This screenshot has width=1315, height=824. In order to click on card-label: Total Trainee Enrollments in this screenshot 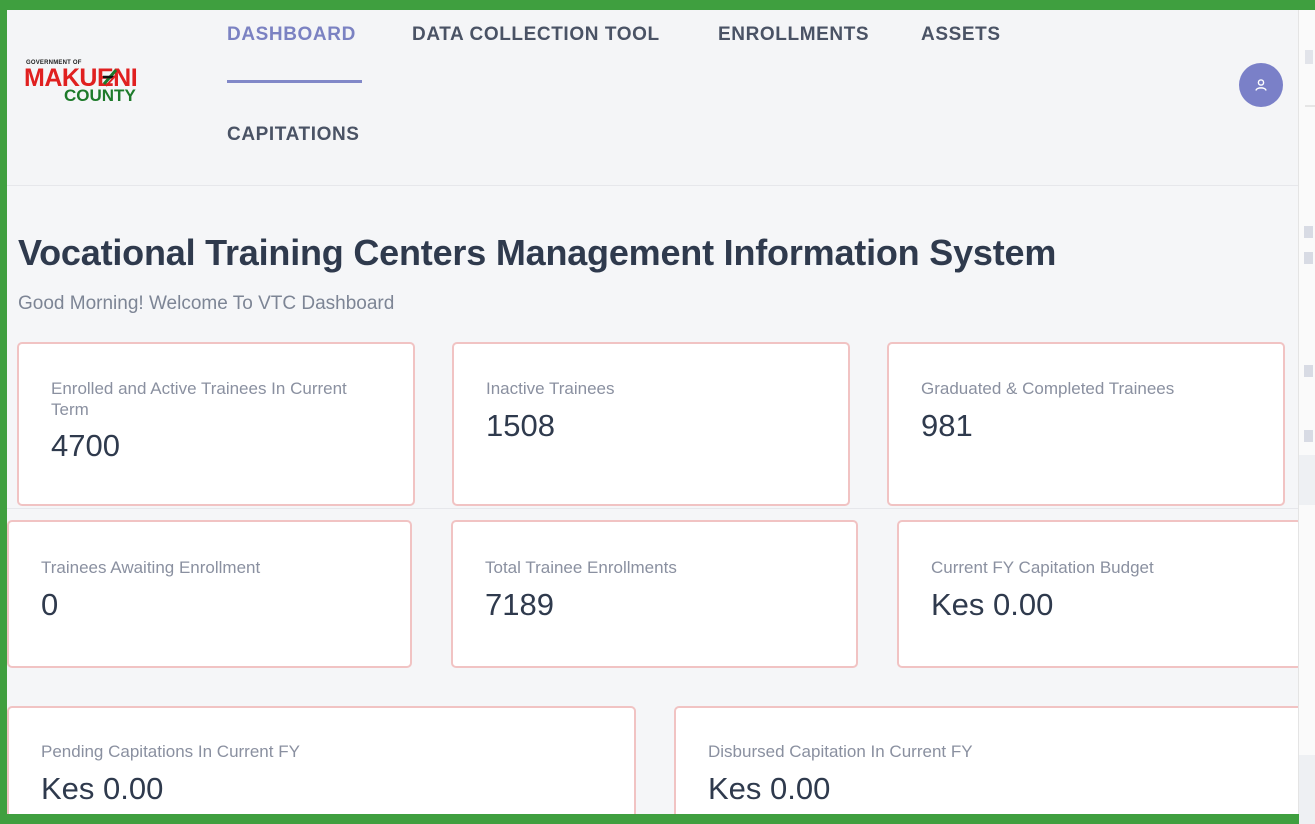, I will do `click(581, 567)`.